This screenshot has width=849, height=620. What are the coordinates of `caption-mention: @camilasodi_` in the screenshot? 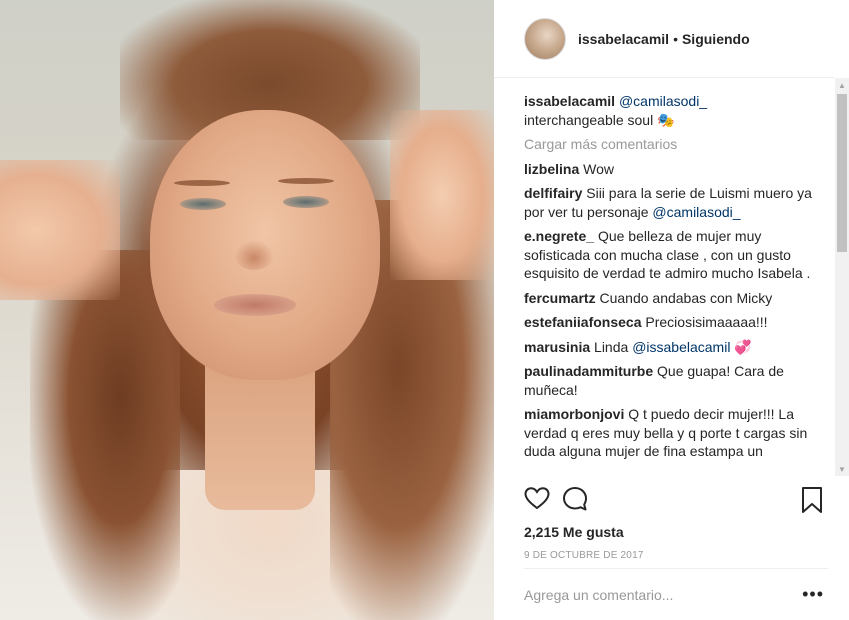 It's located at (663, 101).